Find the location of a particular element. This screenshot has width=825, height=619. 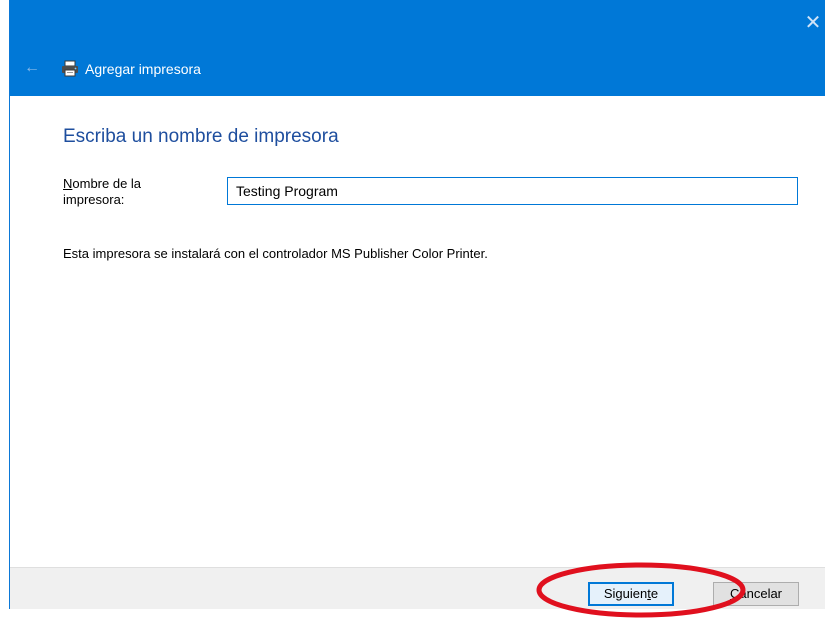

background-strip is located at coordinates (4, 309).